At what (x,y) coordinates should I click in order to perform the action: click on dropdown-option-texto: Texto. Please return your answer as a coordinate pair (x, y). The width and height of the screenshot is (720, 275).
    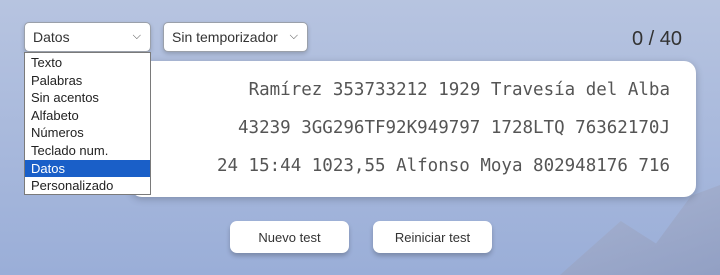
    Looking at the image, I should click on (87, 63).